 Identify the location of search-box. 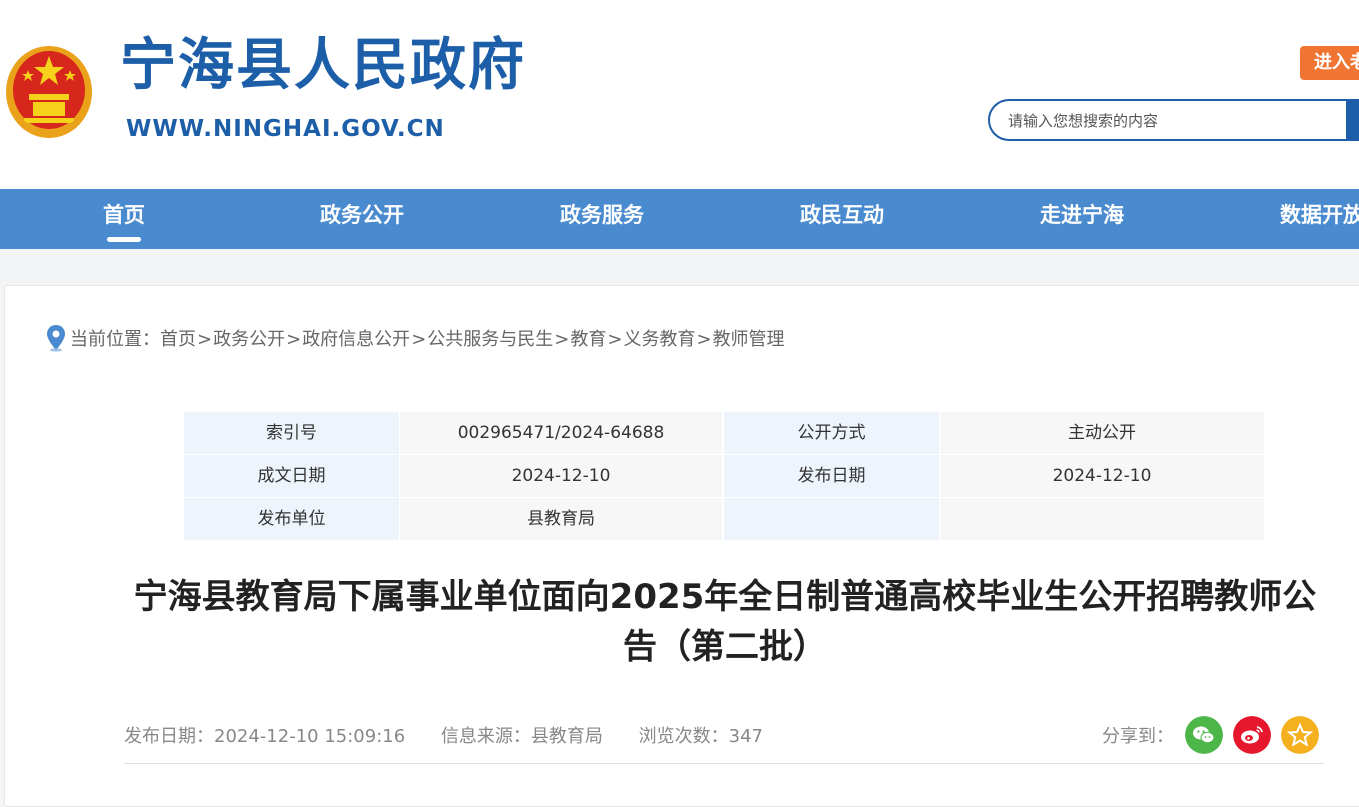
(1173, 120).